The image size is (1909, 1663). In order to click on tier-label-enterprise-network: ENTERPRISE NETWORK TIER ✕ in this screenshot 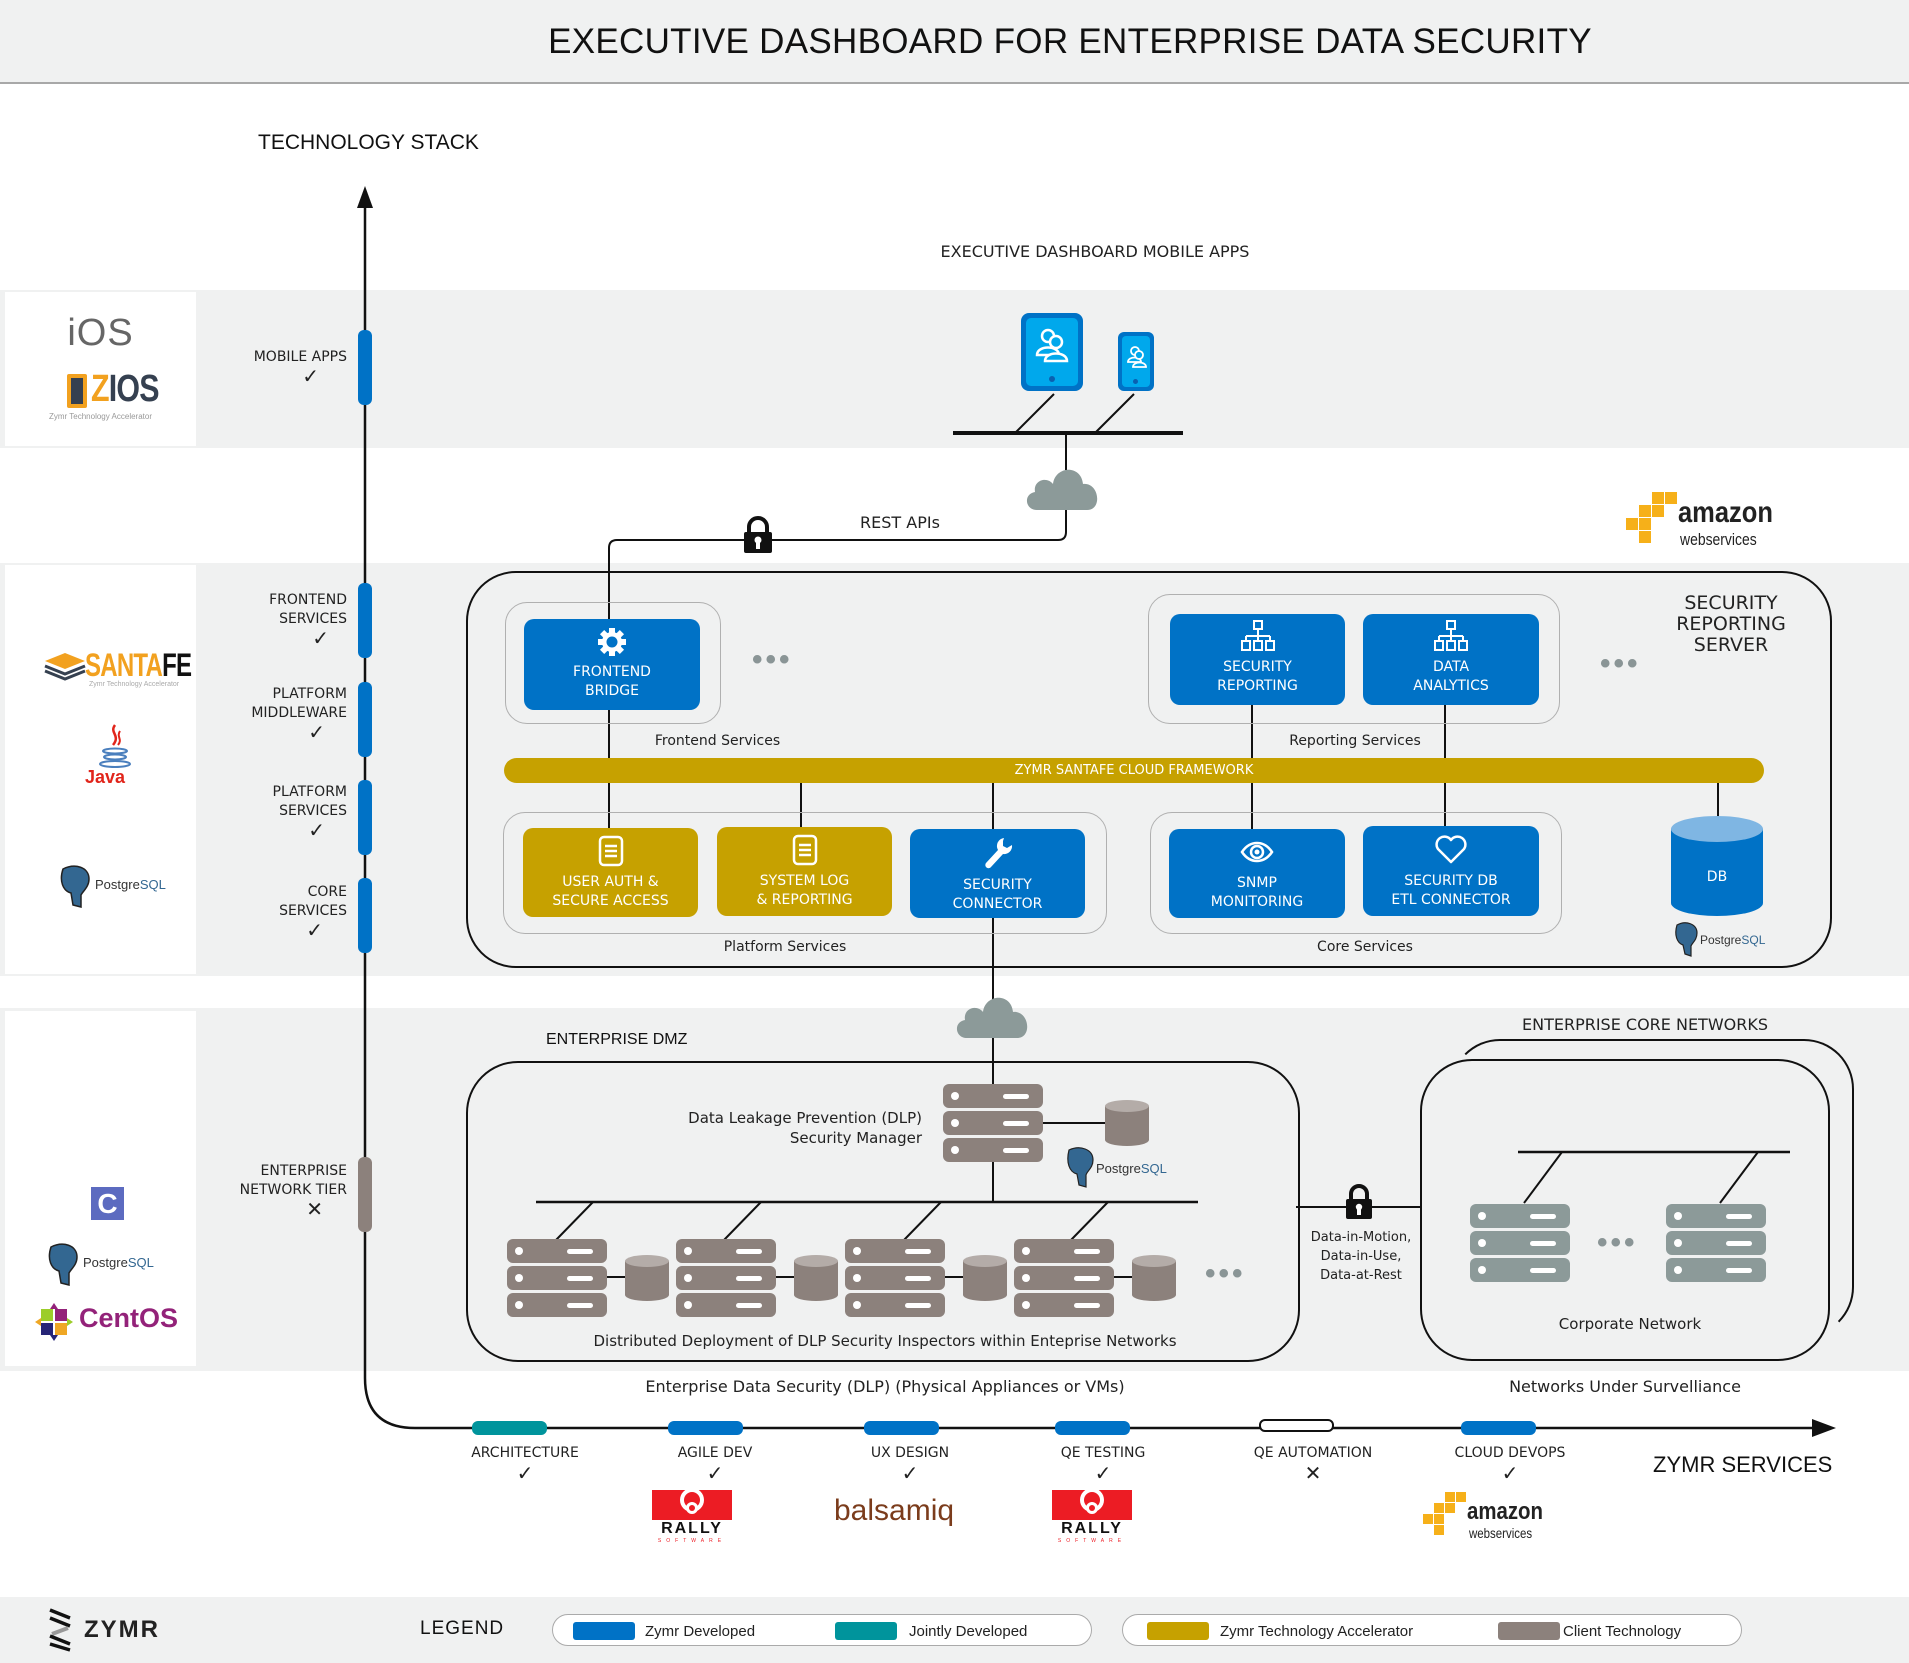, I will do `click(273, 1190)`.